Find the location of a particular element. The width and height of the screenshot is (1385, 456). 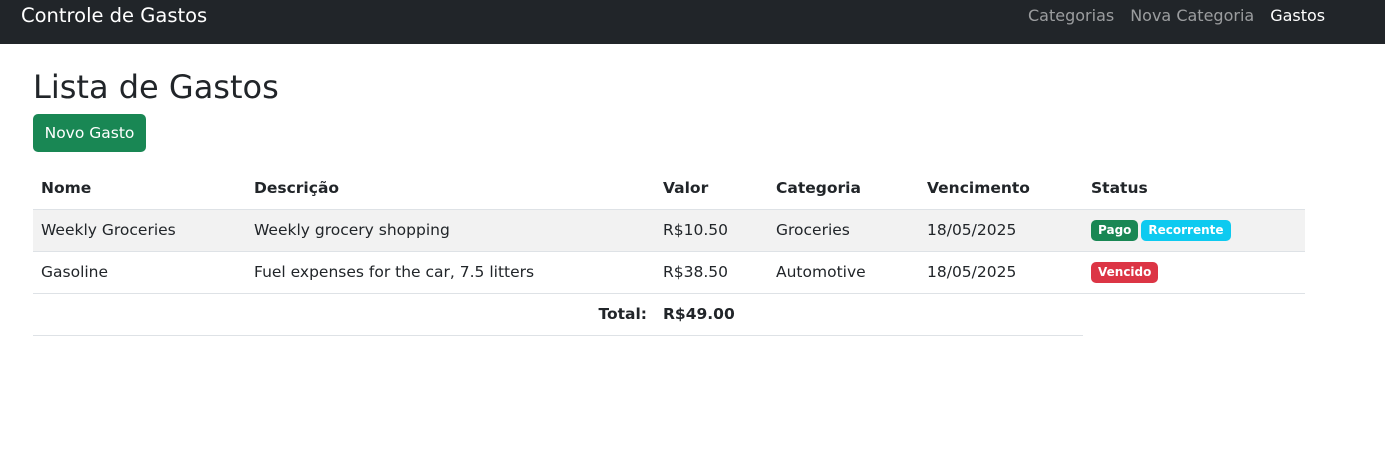

header-categoria: Categoria is located at coordinates (843, 189).